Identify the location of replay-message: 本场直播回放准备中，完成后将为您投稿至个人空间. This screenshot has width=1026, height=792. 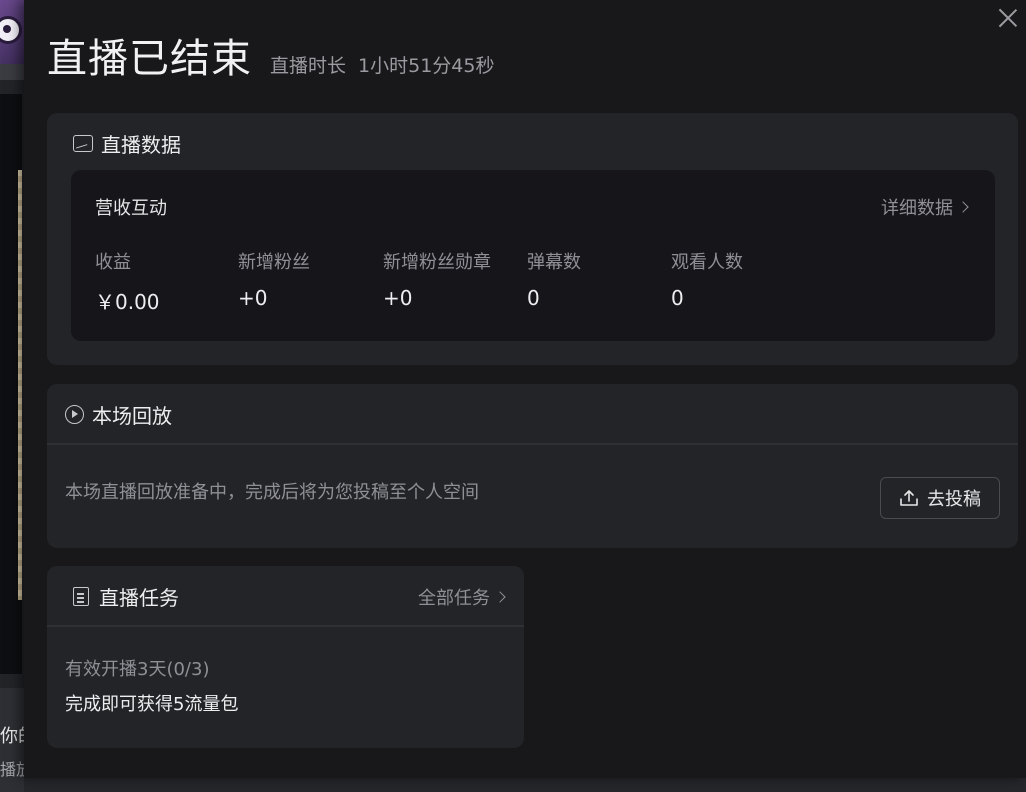
(272, 492).